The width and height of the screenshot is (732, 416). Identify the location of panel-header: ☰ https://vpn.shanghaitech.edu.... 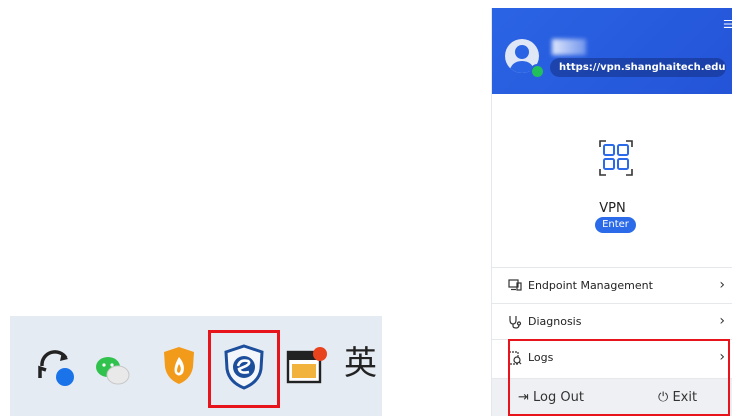
(612, 51).